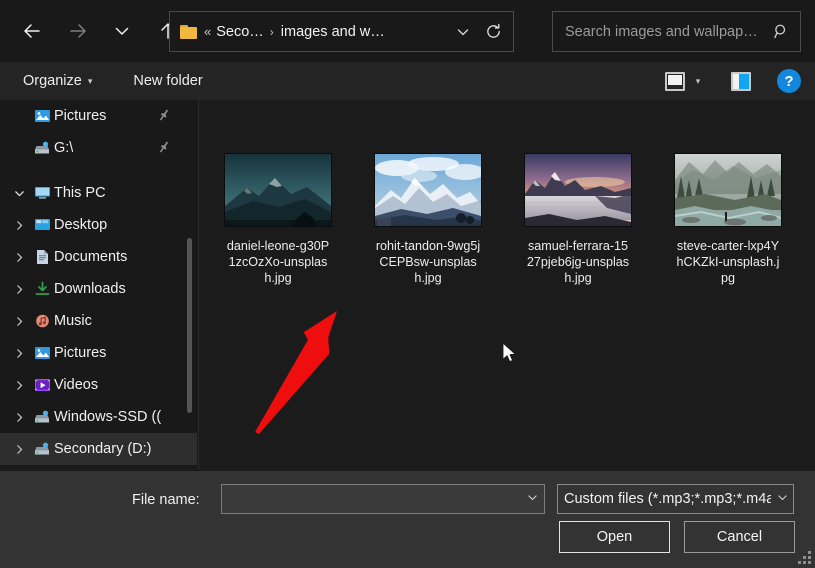  Describe the element at coordinates (91, 257) in the screenshot. I see `sidebar-item-label: Documents` at that location.